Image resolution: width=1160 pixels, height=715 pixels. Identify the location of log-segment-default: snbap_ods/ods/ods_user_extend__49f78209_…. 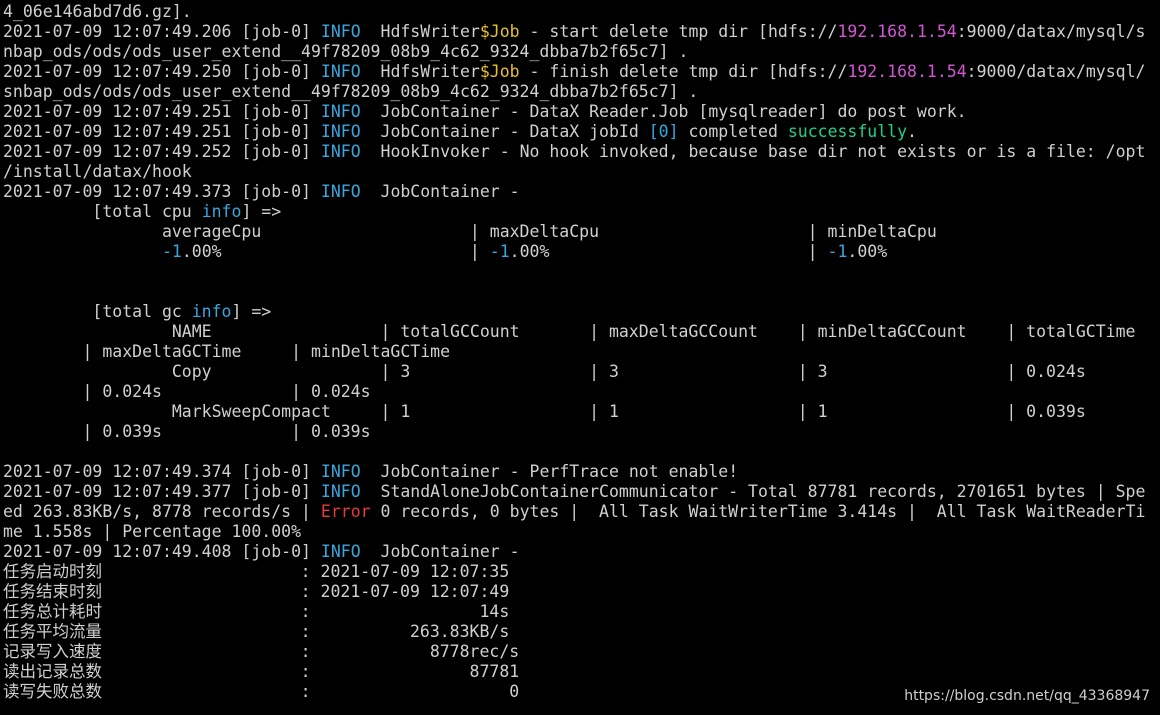
(351, 91).